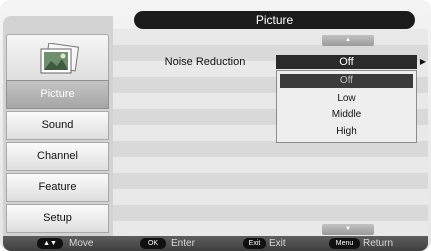 The width and height of the screenshot is (431, 251). What do you see at coordinates (57, 156) in the screenshot?
I see `sidebar-item-channel: Channel` at bounding box center [57, 156].